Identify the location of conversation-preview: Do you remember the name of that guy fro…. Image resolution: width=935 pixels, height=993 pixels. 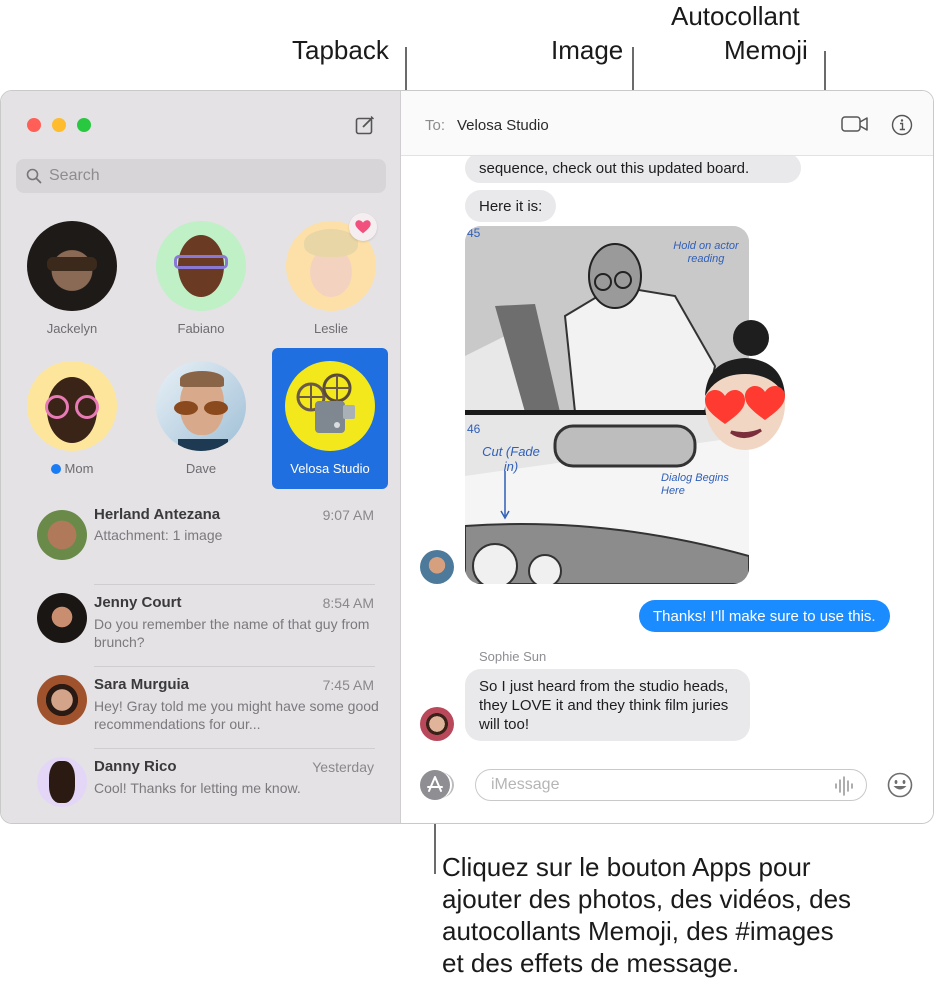
(232, 633).